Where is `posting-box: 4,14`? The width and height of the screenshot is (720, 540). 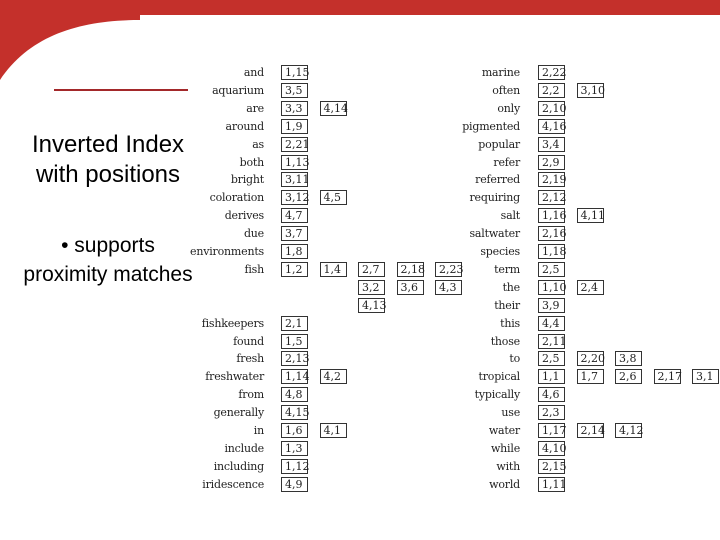 posting-box: 4,14 is located at coordinates (333, 108).